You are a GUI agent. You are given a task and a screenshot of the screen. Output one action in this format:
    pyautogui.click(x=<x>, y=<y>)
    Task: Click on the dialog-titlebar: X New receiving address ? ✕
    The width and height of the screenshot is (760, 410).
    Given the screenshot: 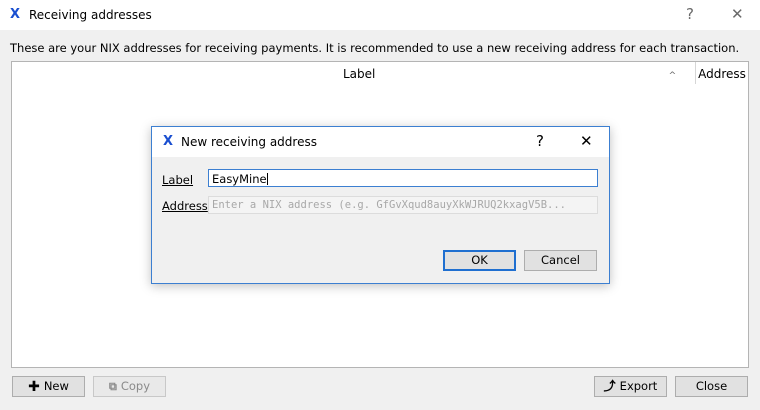 What is the action you would take?
    pyautogui.click(x=380, y=142)
    